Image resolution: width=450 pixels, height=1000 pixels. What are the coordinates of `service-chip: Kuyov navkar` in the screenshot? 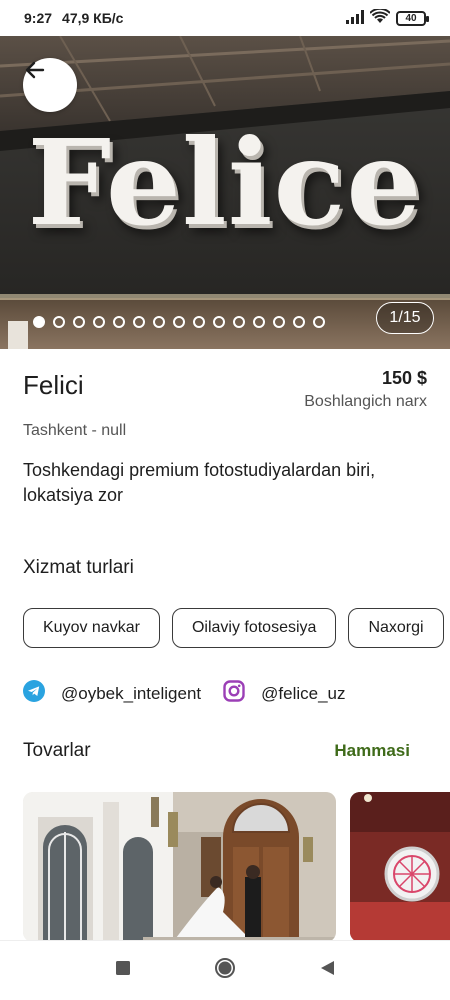 It's located at (91, 628).